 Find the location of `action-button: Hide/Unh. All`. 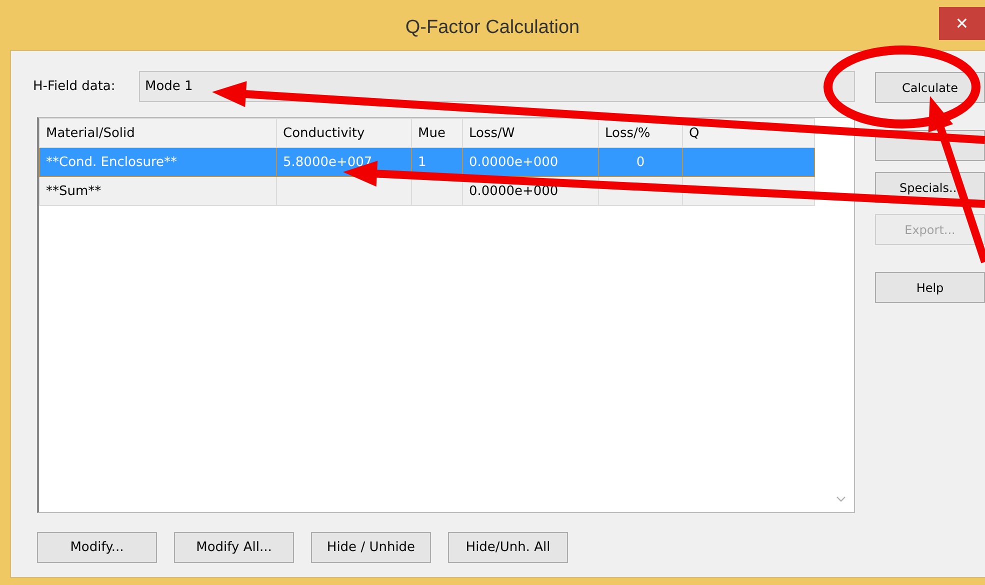

action-button: Hide/Unh. All is located at coordinates (508, 547).